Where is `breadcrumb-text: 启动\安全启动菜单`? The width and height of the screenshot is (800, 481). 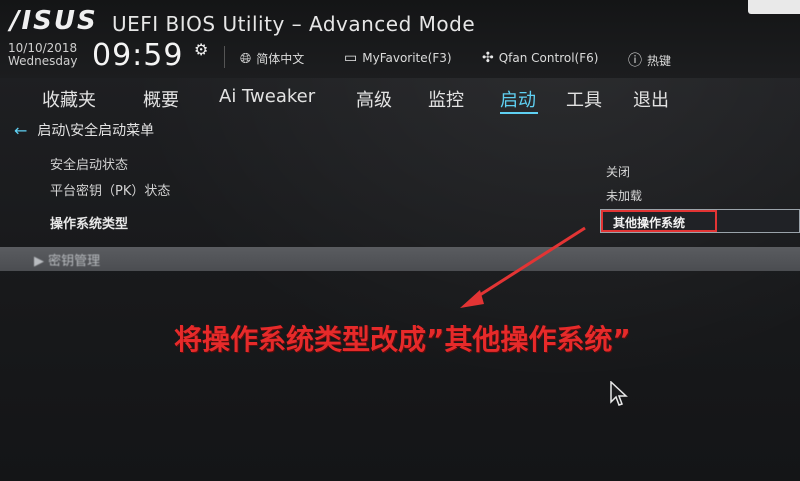 breadcrumb-text: 启动\安全启动菜单 is located at coordinates (96, 131).